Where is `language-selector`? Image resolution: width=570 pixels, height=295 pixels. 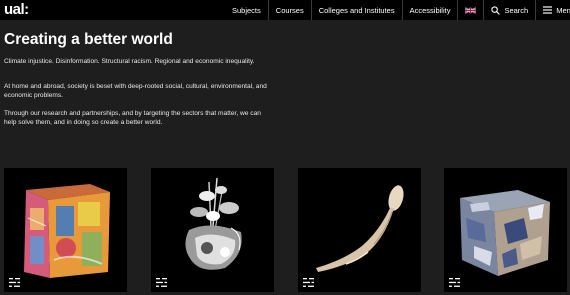
language-selector is located at coordinates (470, 10).